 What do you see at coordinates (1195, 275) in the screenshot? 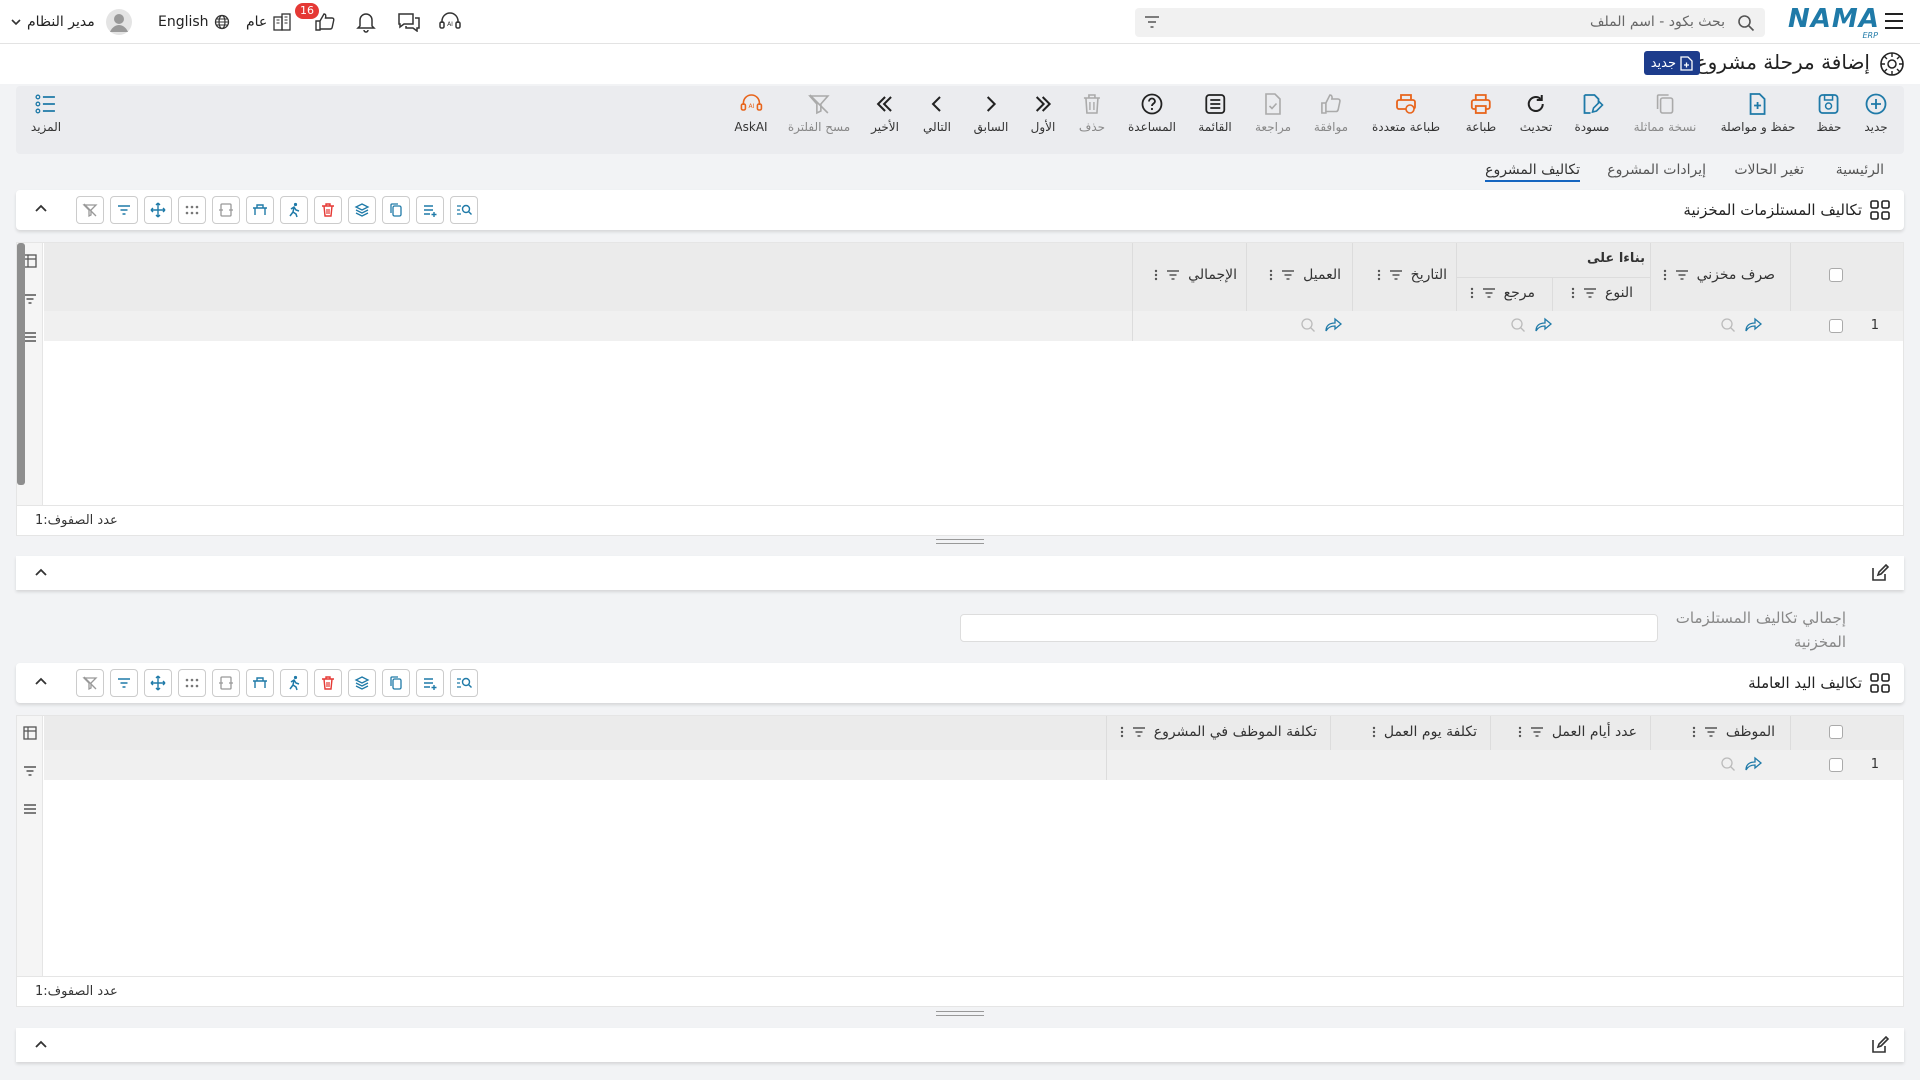
I see `column-total: الإجمالي` at bounding box center [1195, 275].